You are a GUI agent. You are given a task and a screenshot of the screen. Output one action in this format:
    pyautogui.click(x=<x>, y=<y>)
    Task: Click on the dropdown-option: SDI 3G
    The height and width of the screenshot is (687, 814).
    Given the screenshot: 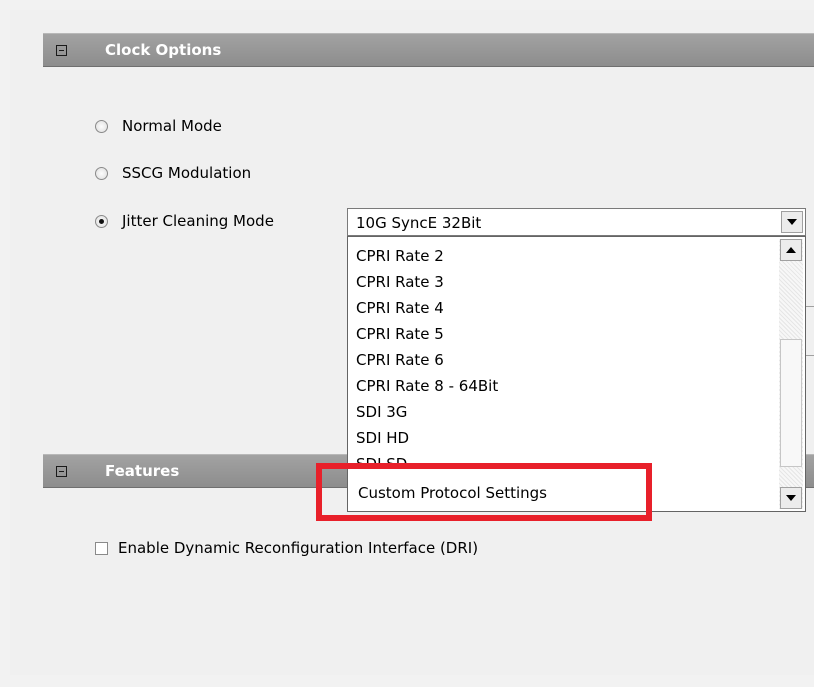 What is the action you would take?
    pyautogui.click(x=563, y=412)
    